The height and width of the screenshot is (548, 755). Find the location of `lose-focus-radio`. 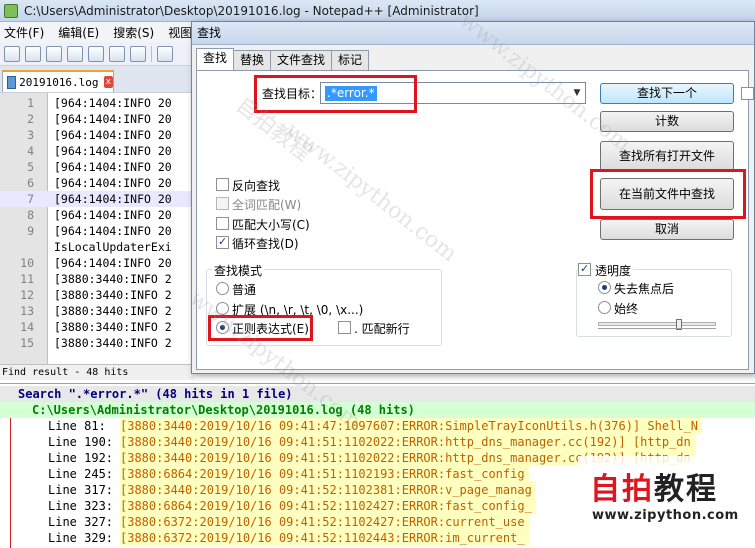

lose-focus-radio is located at coordinates (604, 287).